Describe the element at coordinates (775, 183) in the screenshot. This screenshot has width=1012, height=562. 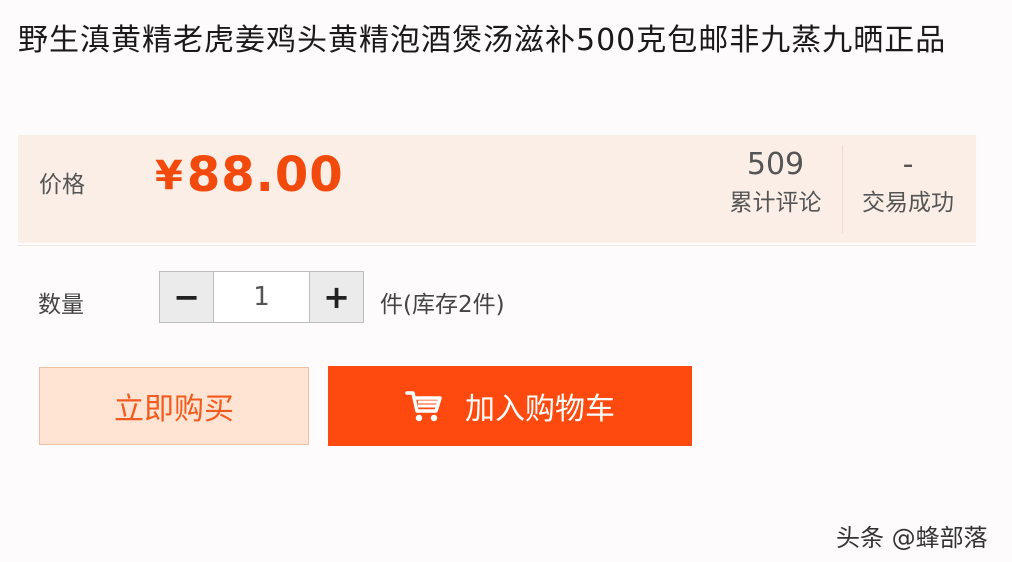
I see `reviews-stat: 509 累计评论` at that location.